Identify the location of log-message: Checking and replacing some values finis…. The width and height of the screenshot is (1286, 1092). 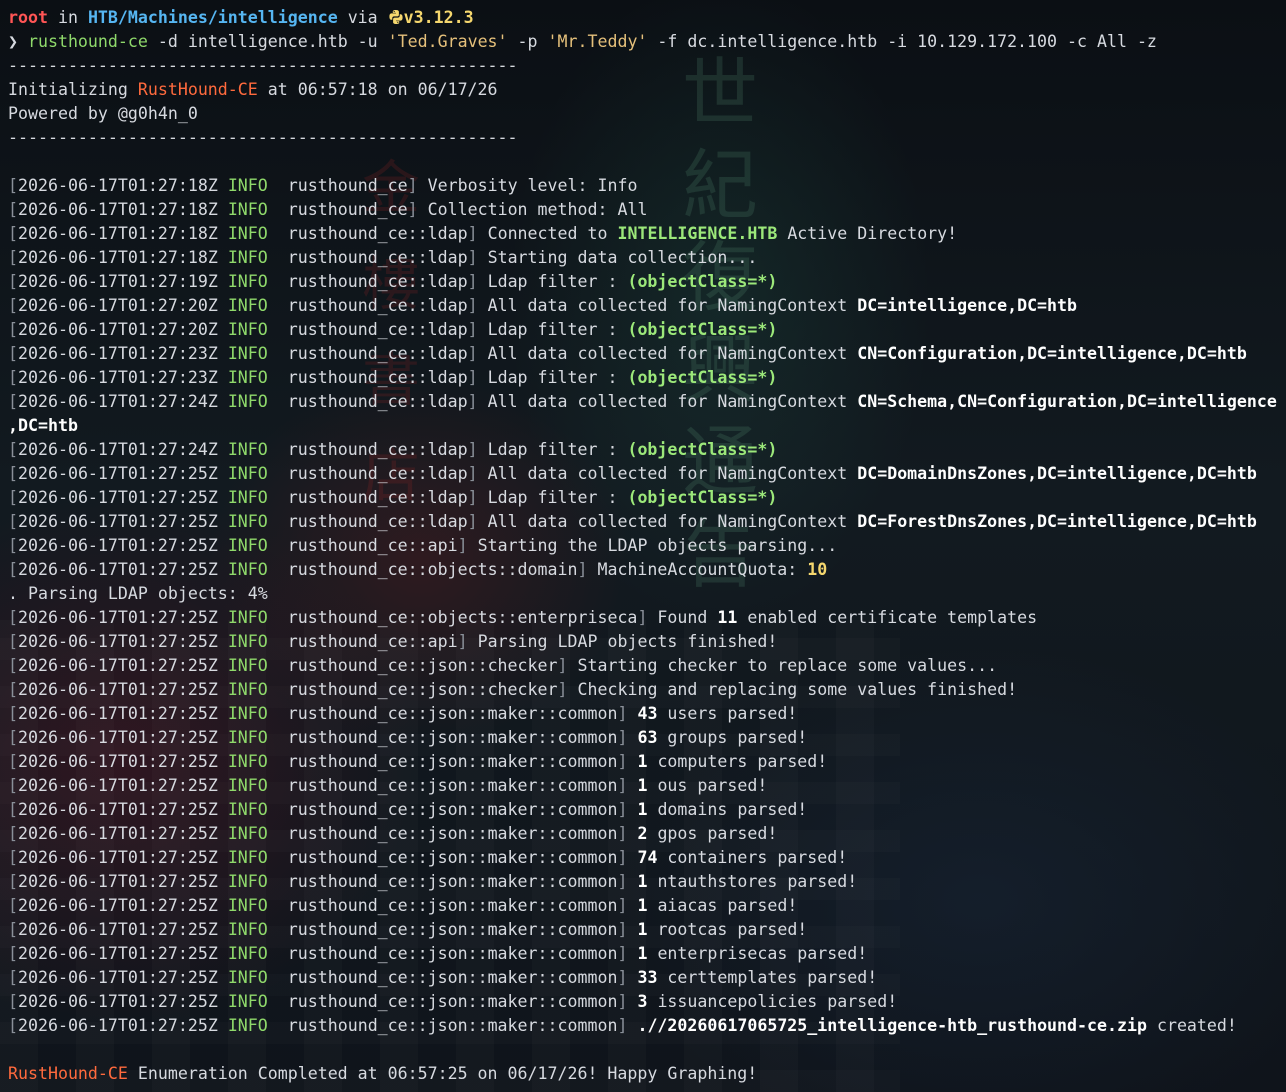
(792, 689).